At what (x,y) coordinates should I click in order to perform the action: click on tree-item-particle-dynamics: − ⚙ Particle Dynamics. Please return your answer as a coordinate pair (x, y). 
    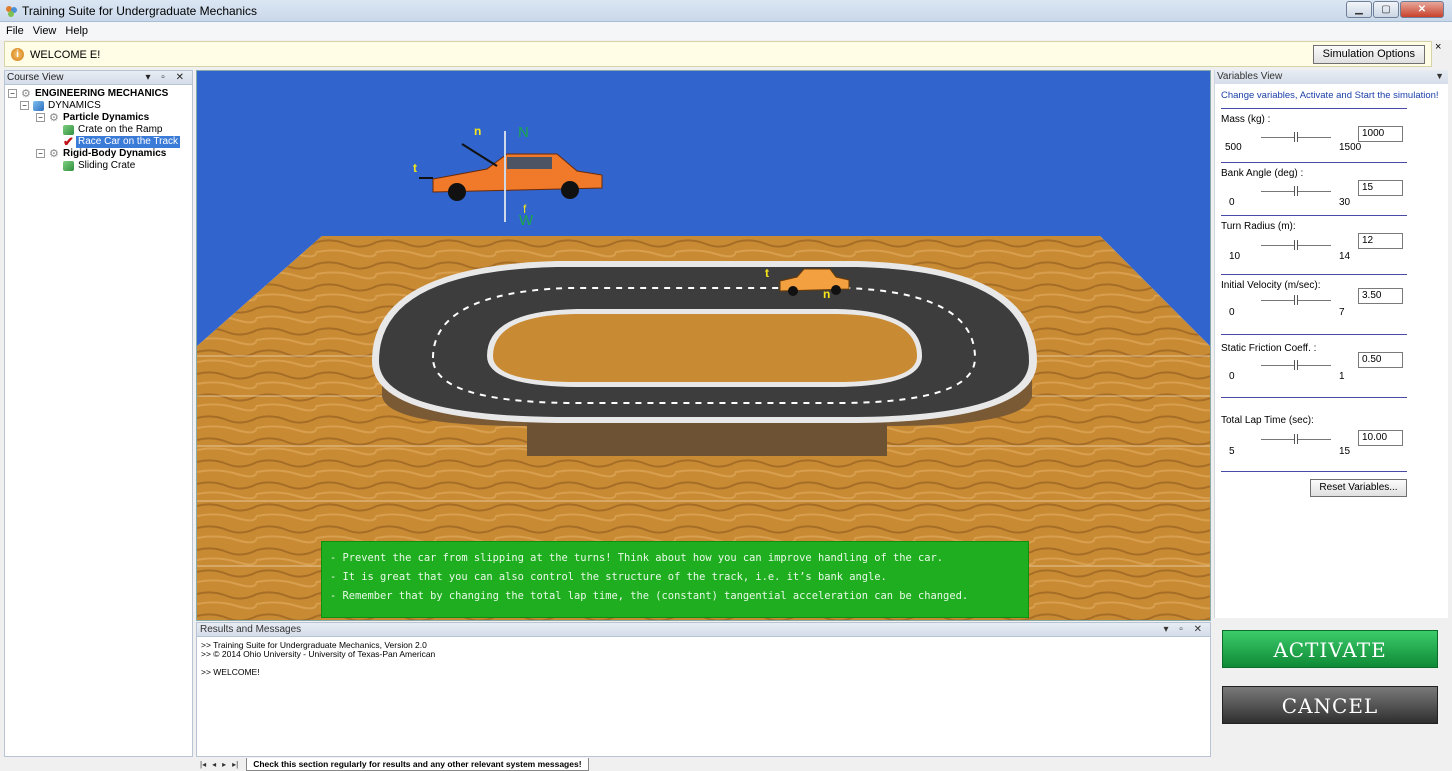
    Looking at the image, I should click on (98, 118).